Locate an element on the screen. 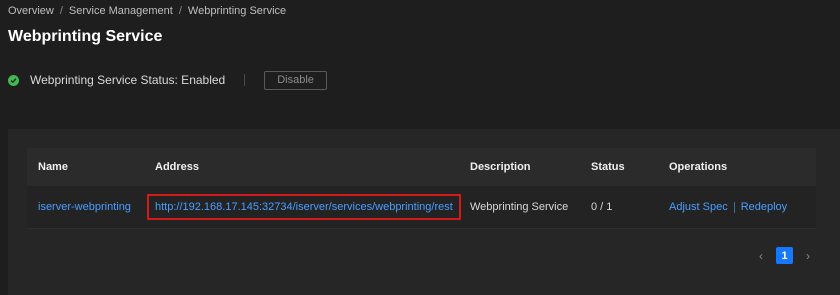 This screenshot has width=840, height=295. operations-cell: Adjust Spec Redeploy is located at coordinates (728, 207).